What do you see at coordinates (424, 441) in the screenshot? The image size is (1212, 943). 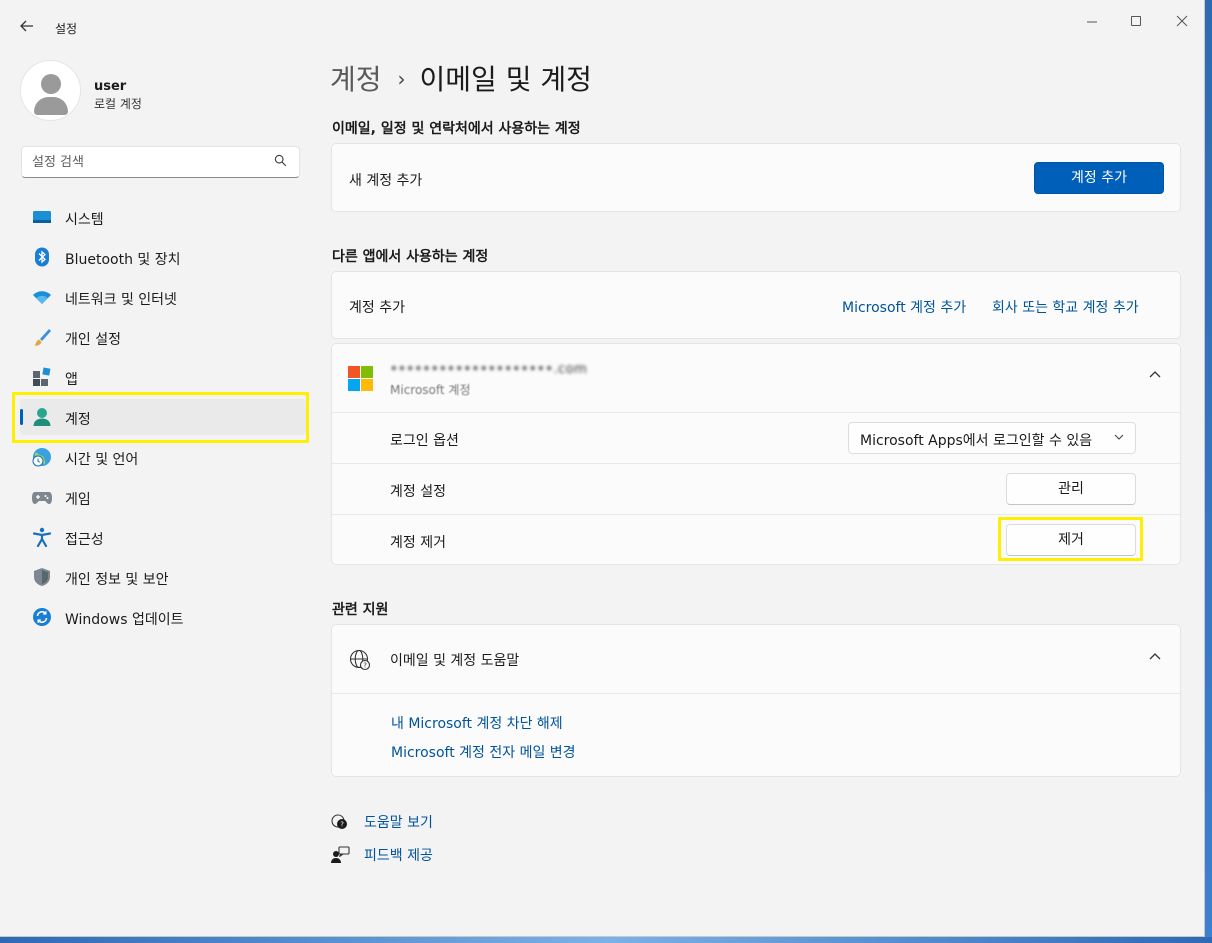 I see `login-options-label: 로그인 옵션` at bounding box center [424, 441].